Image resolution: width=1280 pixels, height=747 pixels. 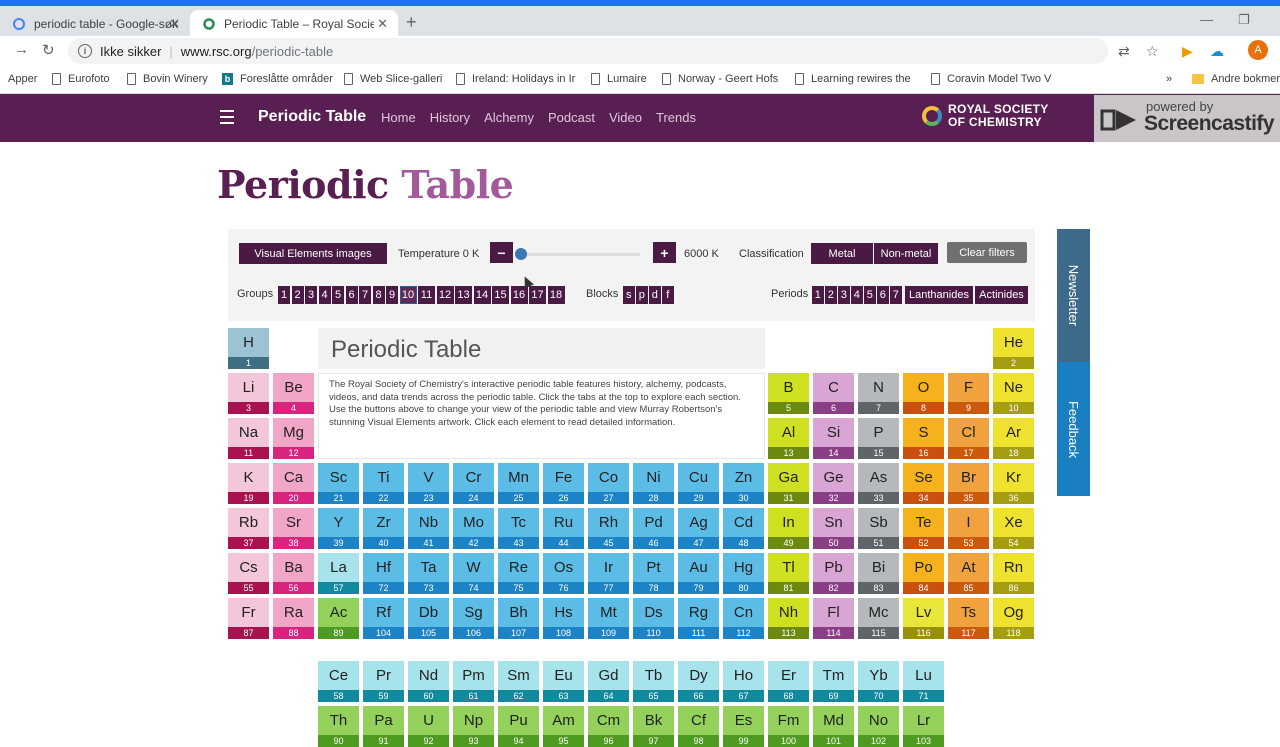 What do you see at coordinates (563, 726) in the screenshot?
I see `element-am: Am 95` at bounding box center [563, 726].